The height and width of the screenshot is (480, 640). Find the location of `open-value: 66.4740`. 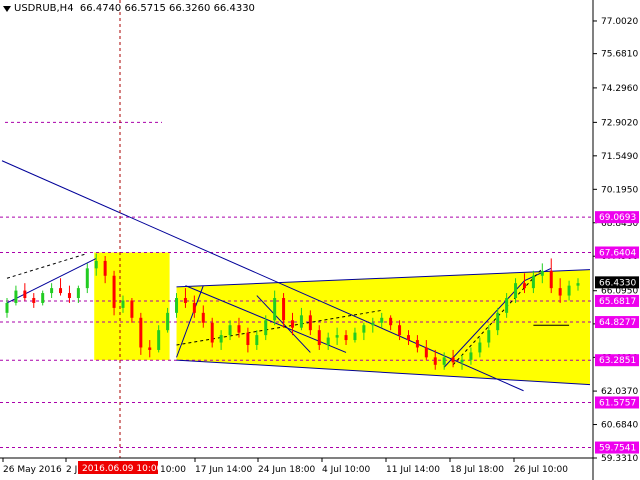

open-value: 66.4740 is located at coordinates (100, 8).